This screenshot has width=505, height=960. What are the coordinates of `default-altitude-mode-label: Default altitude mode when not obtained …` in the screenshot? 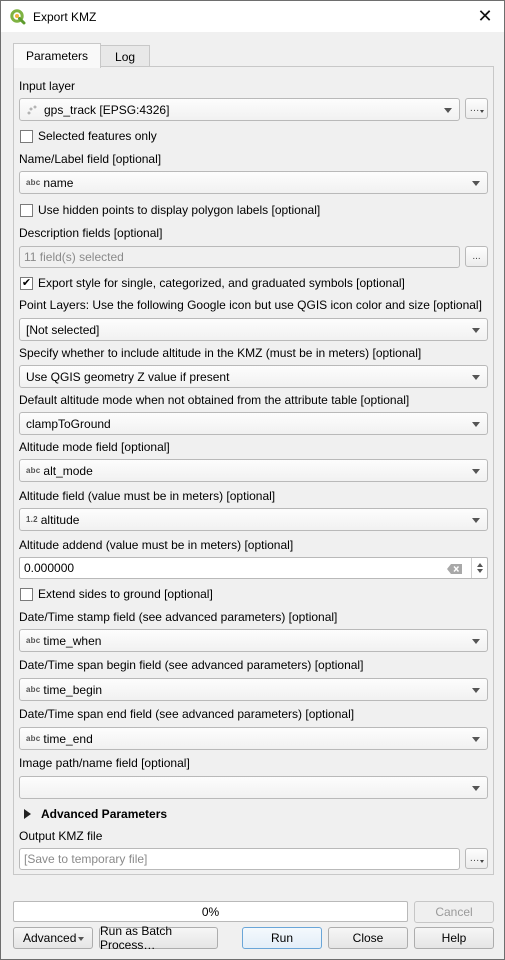 It's located at (214, 400).